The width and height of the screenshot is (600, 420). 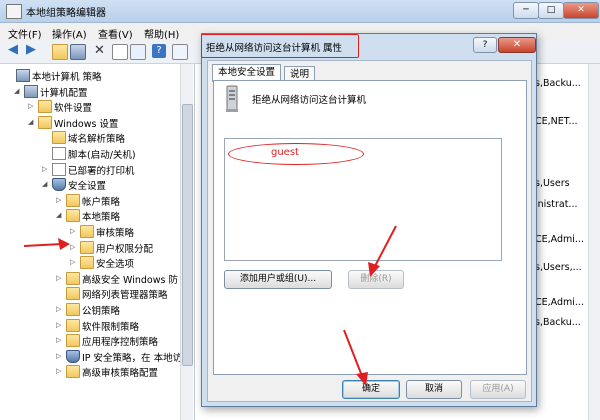 I want to click on ok-button-pointer-arrow, so click(x=355, y=357).